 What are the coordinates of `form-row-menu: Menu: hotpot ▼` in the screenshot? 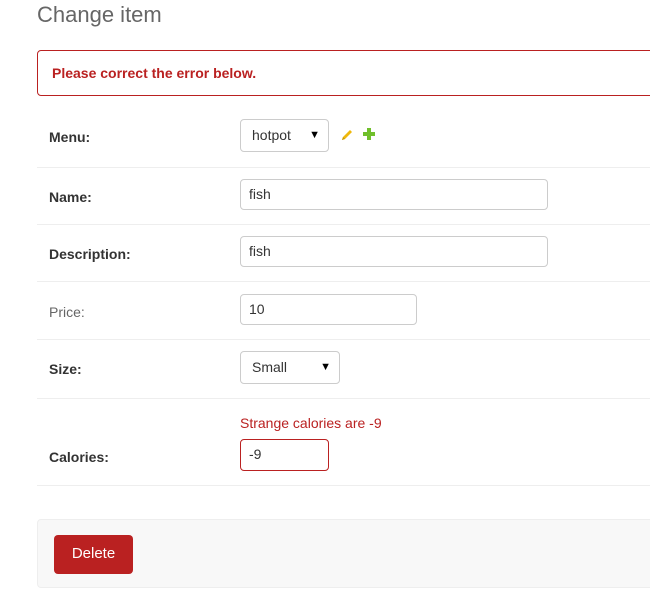 It's located at (343, 138).